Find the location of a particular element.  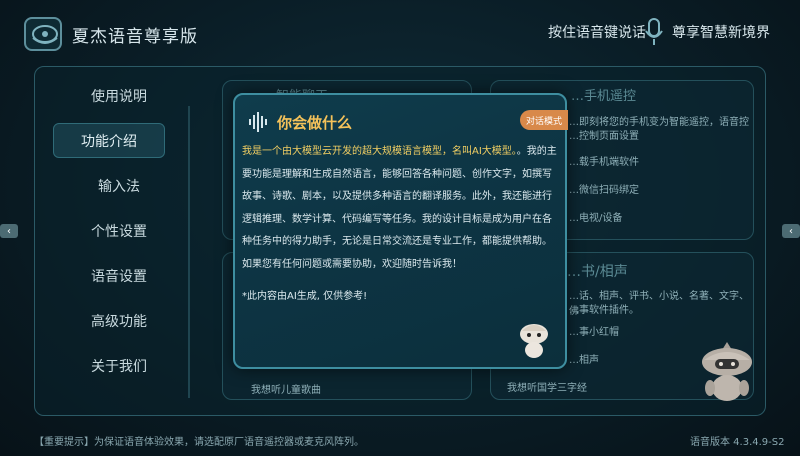

menu-item-advanced: 高级功能 is located at coordinates (119, 320).